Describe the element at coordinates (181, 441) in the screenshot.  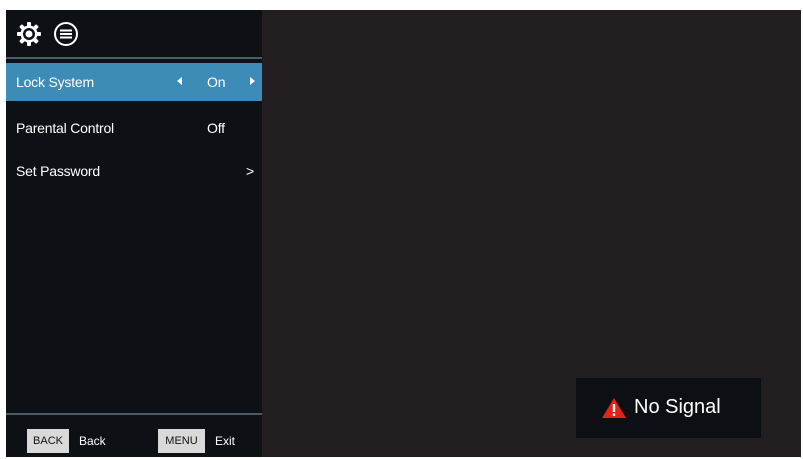
I see `menu-key-badge: MENU` at that location.